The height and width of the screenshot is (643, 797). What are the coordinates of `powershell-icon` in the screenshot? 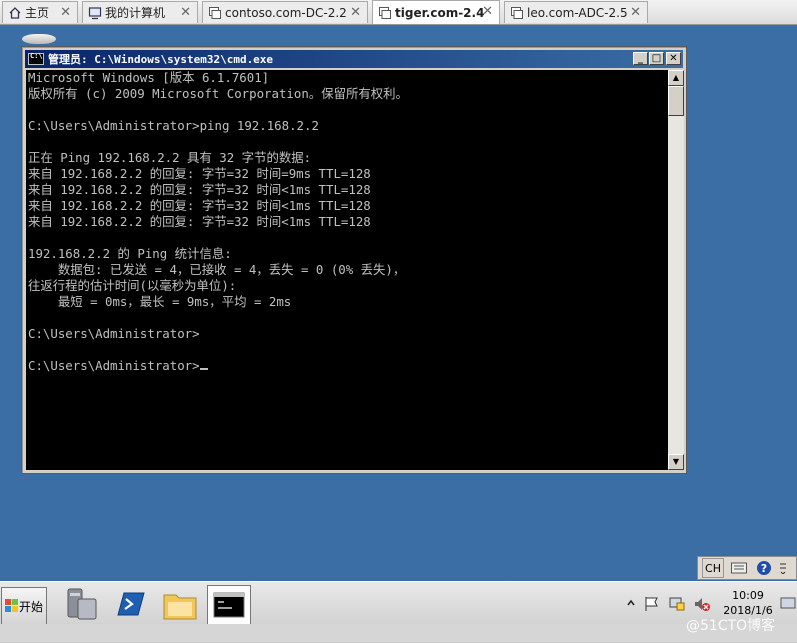 It's located at (130, 605).